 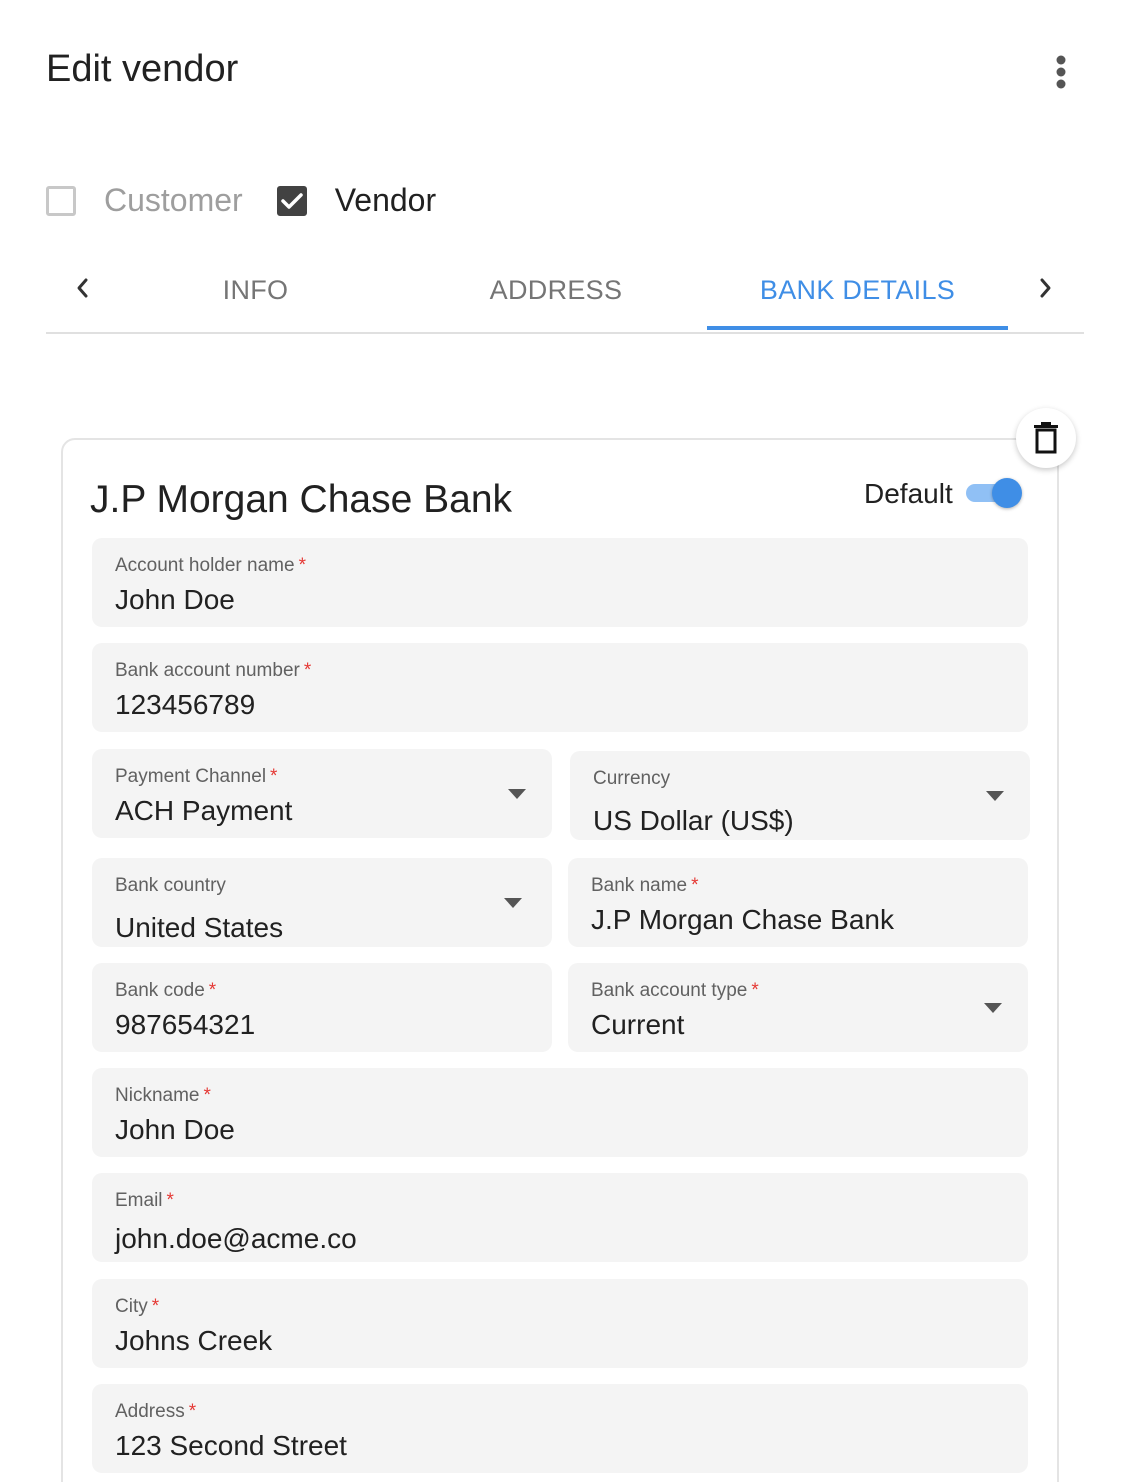 What do you see at coordinates (291, 200) in the screenshot?
I see `checkbox-checked-icon` at bounding box center [291, 200].